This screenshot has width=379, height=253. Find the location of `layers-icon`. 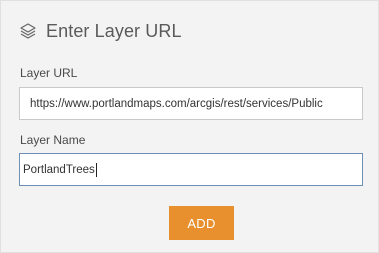

layers-icon is located at coordinates (28, 31).